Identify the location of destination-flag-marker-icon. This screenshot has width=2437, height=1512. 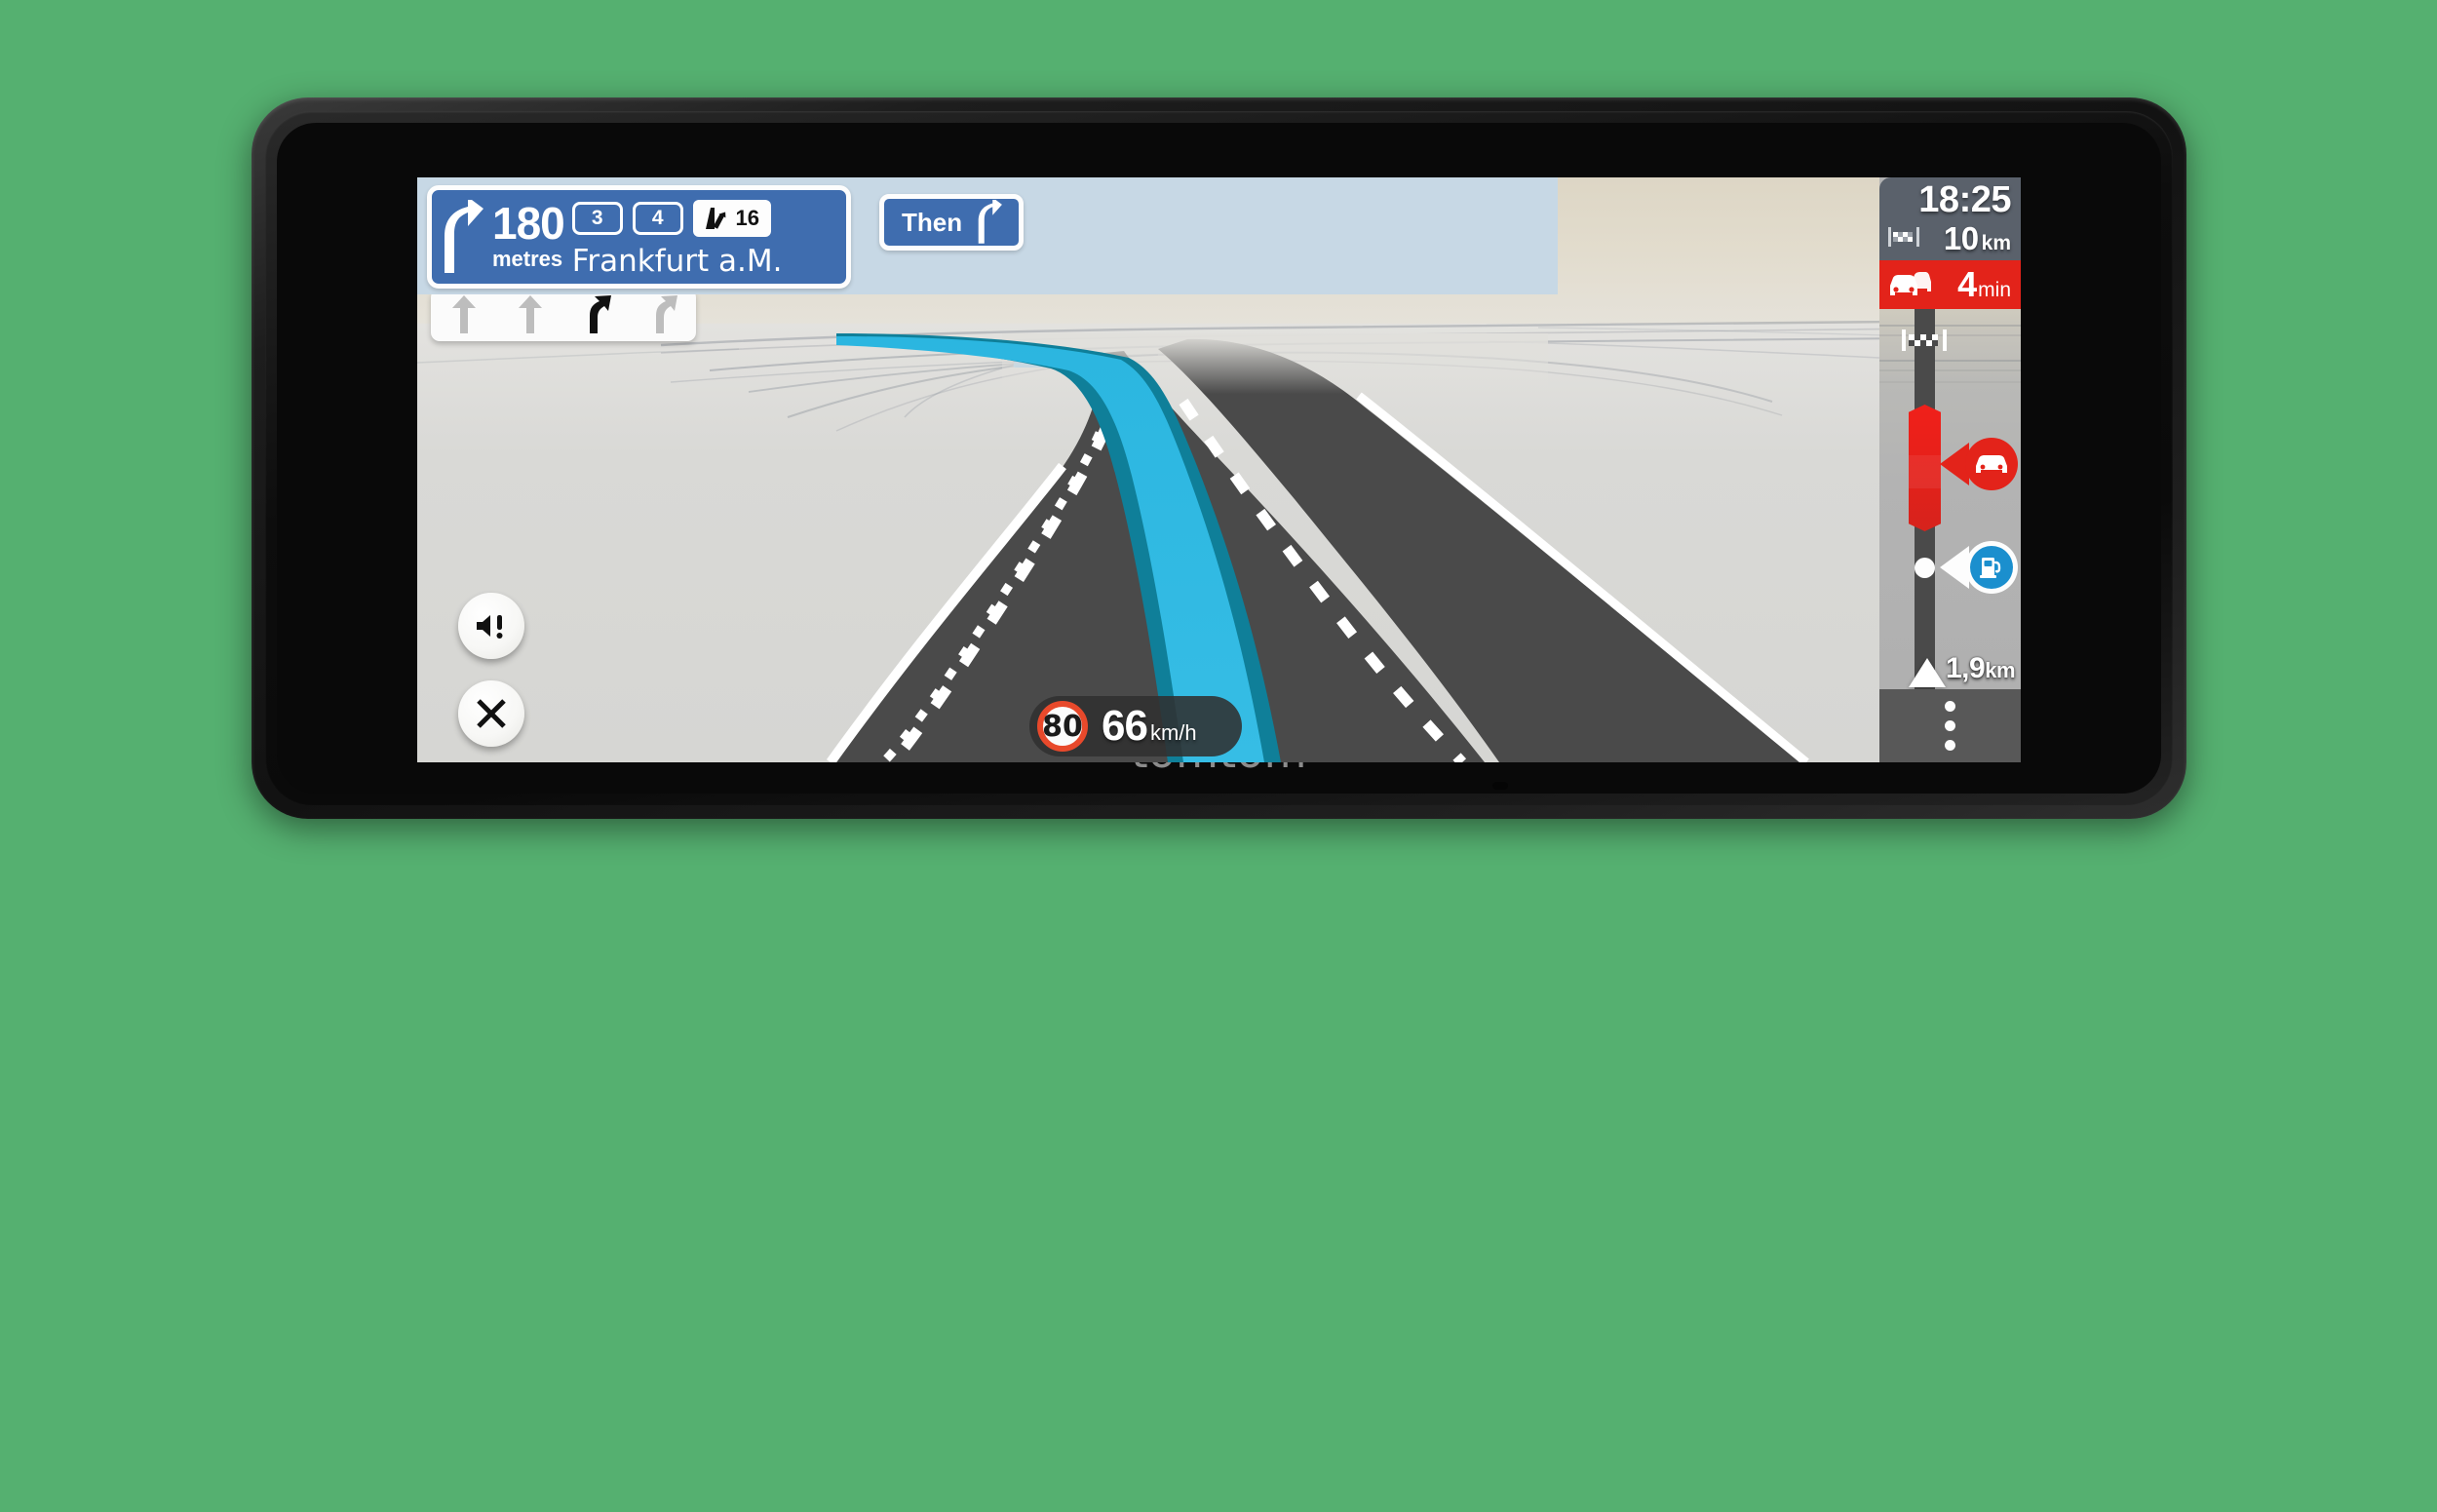
(1925, 340).